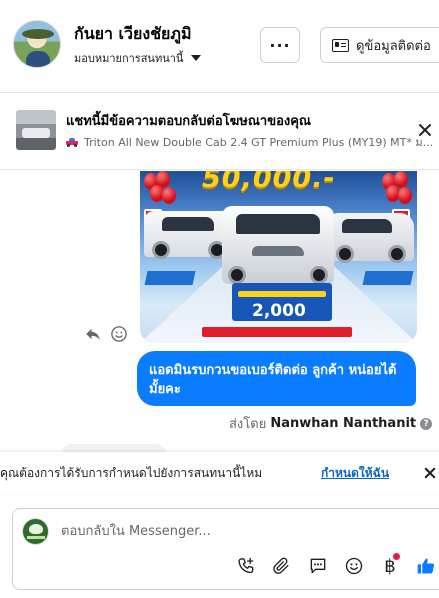 The width and height of the screenshot is (439, 598). I want to click on promo-amount: 2,000, so click(279, 311).